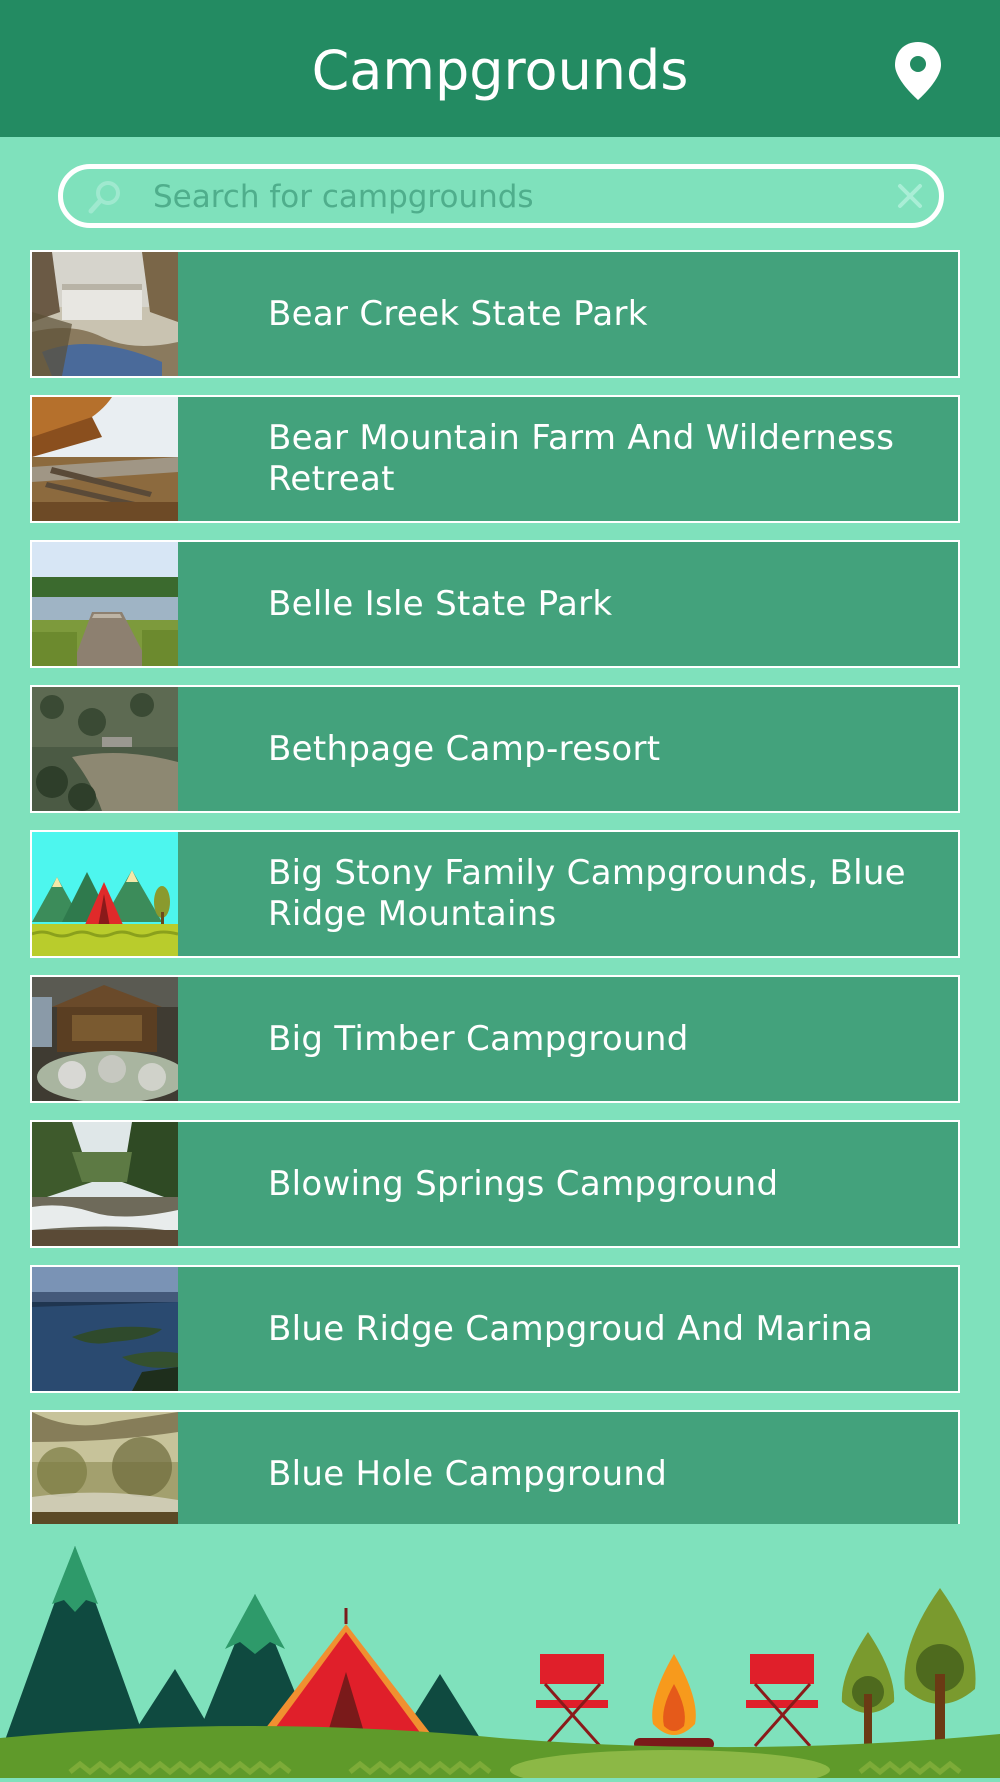 Image resolution: width=1000 pixels, height=1782 pixels. I want to click on list-item: Blue Hole Campground, so click(495, 1467).